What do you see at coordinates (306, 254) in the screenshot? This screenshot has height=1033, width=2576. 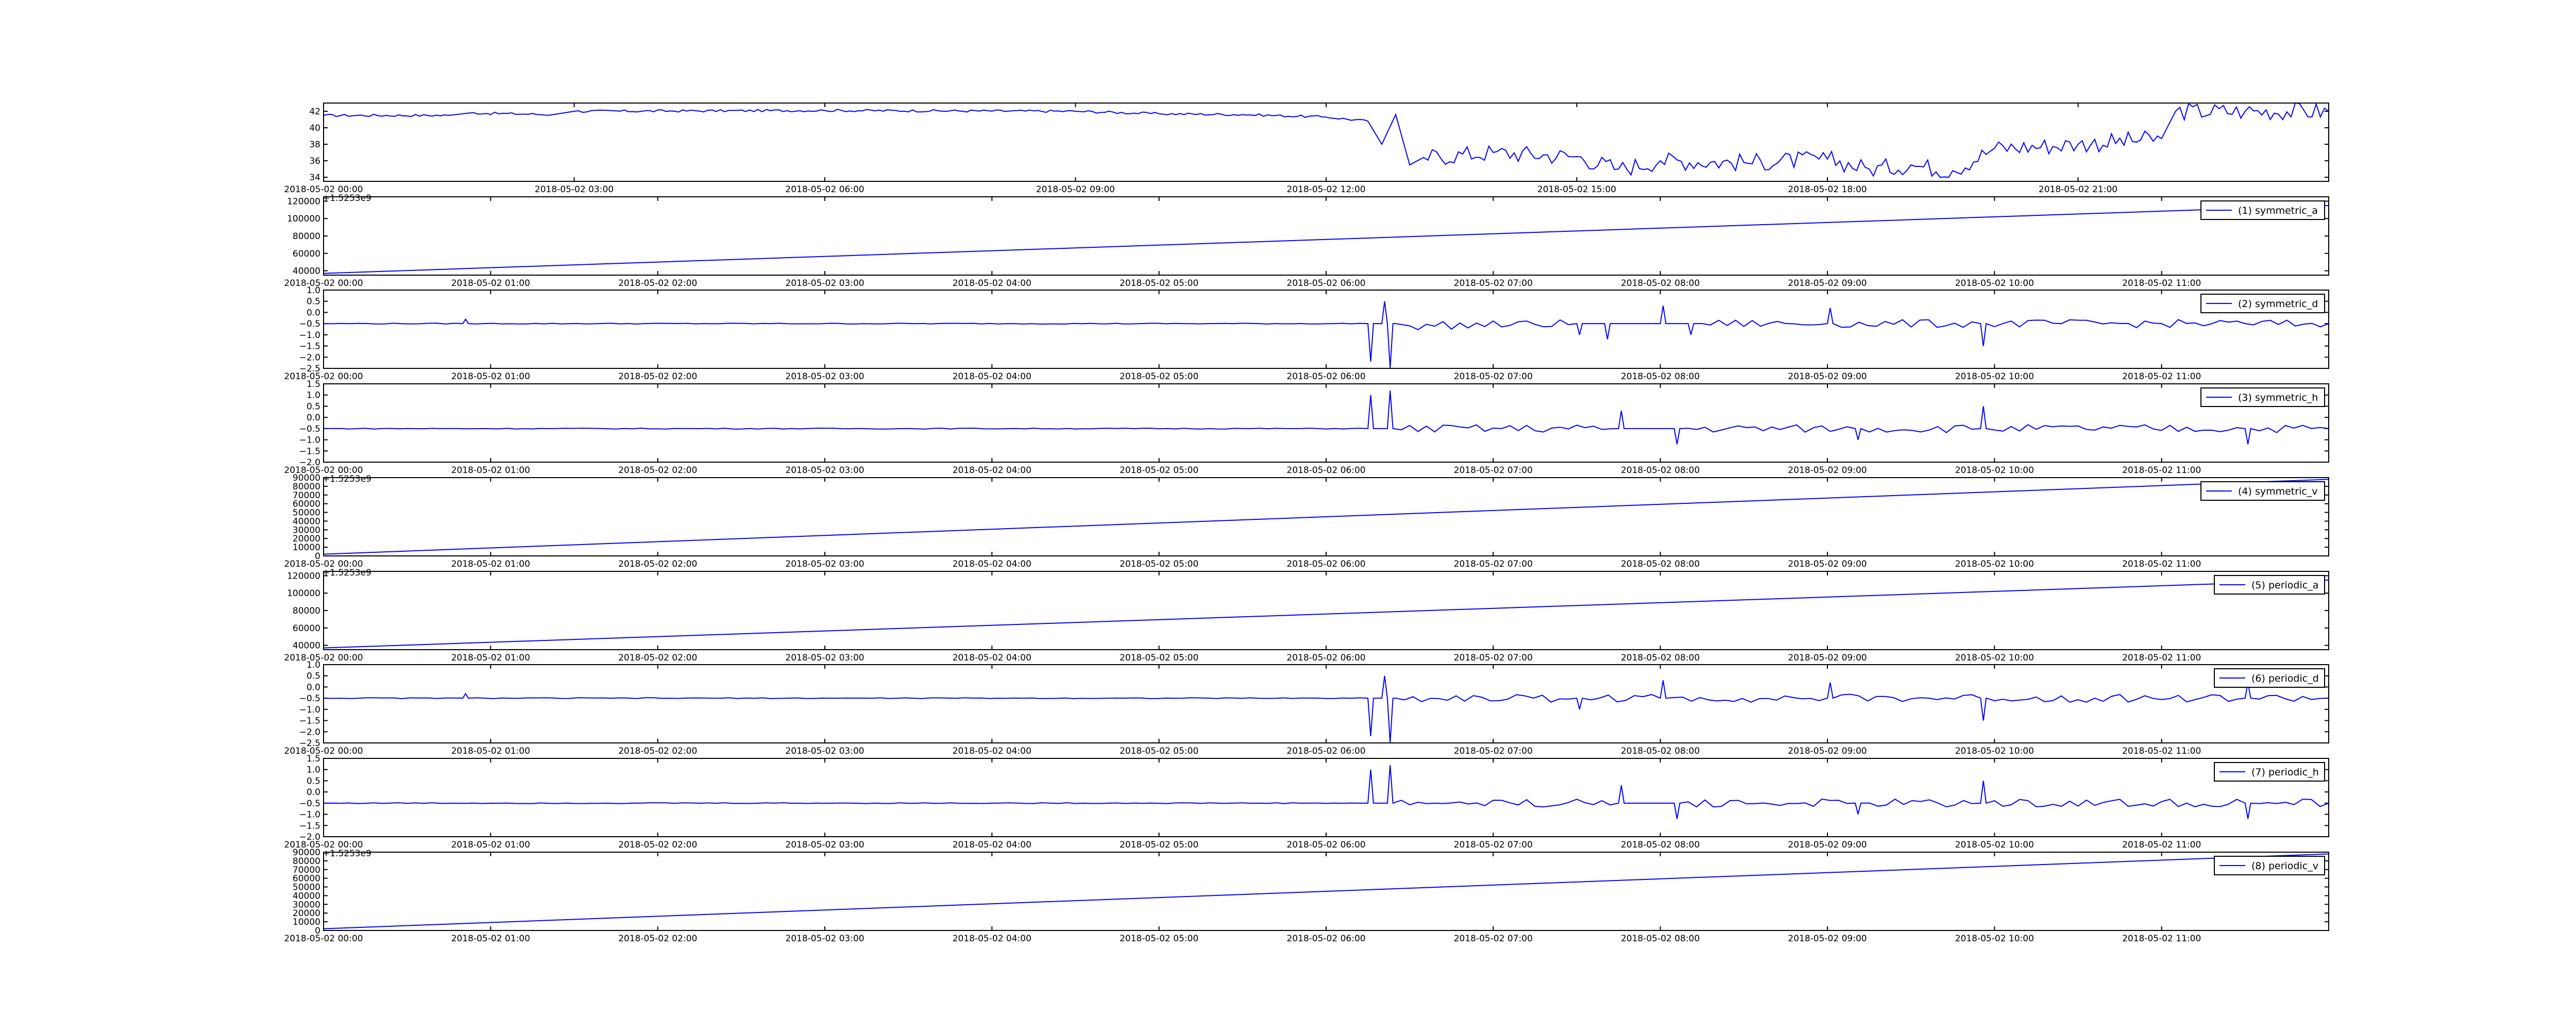 I see `y-tick-label: 60000` at bounding box center [306, 254].